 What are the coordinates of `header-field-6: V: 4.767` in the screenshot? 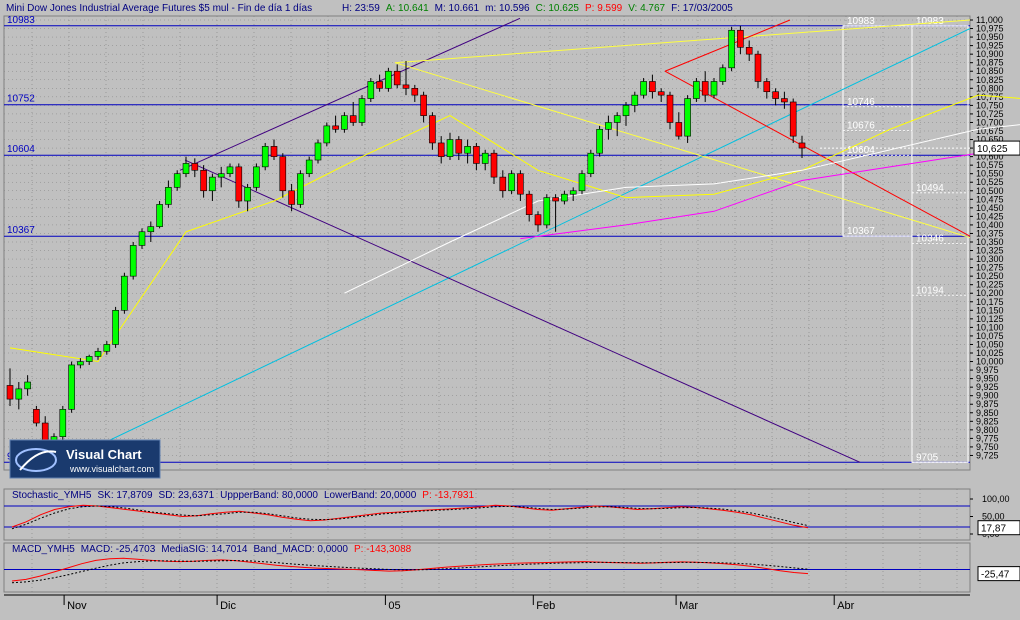 It's located at (646, 8).